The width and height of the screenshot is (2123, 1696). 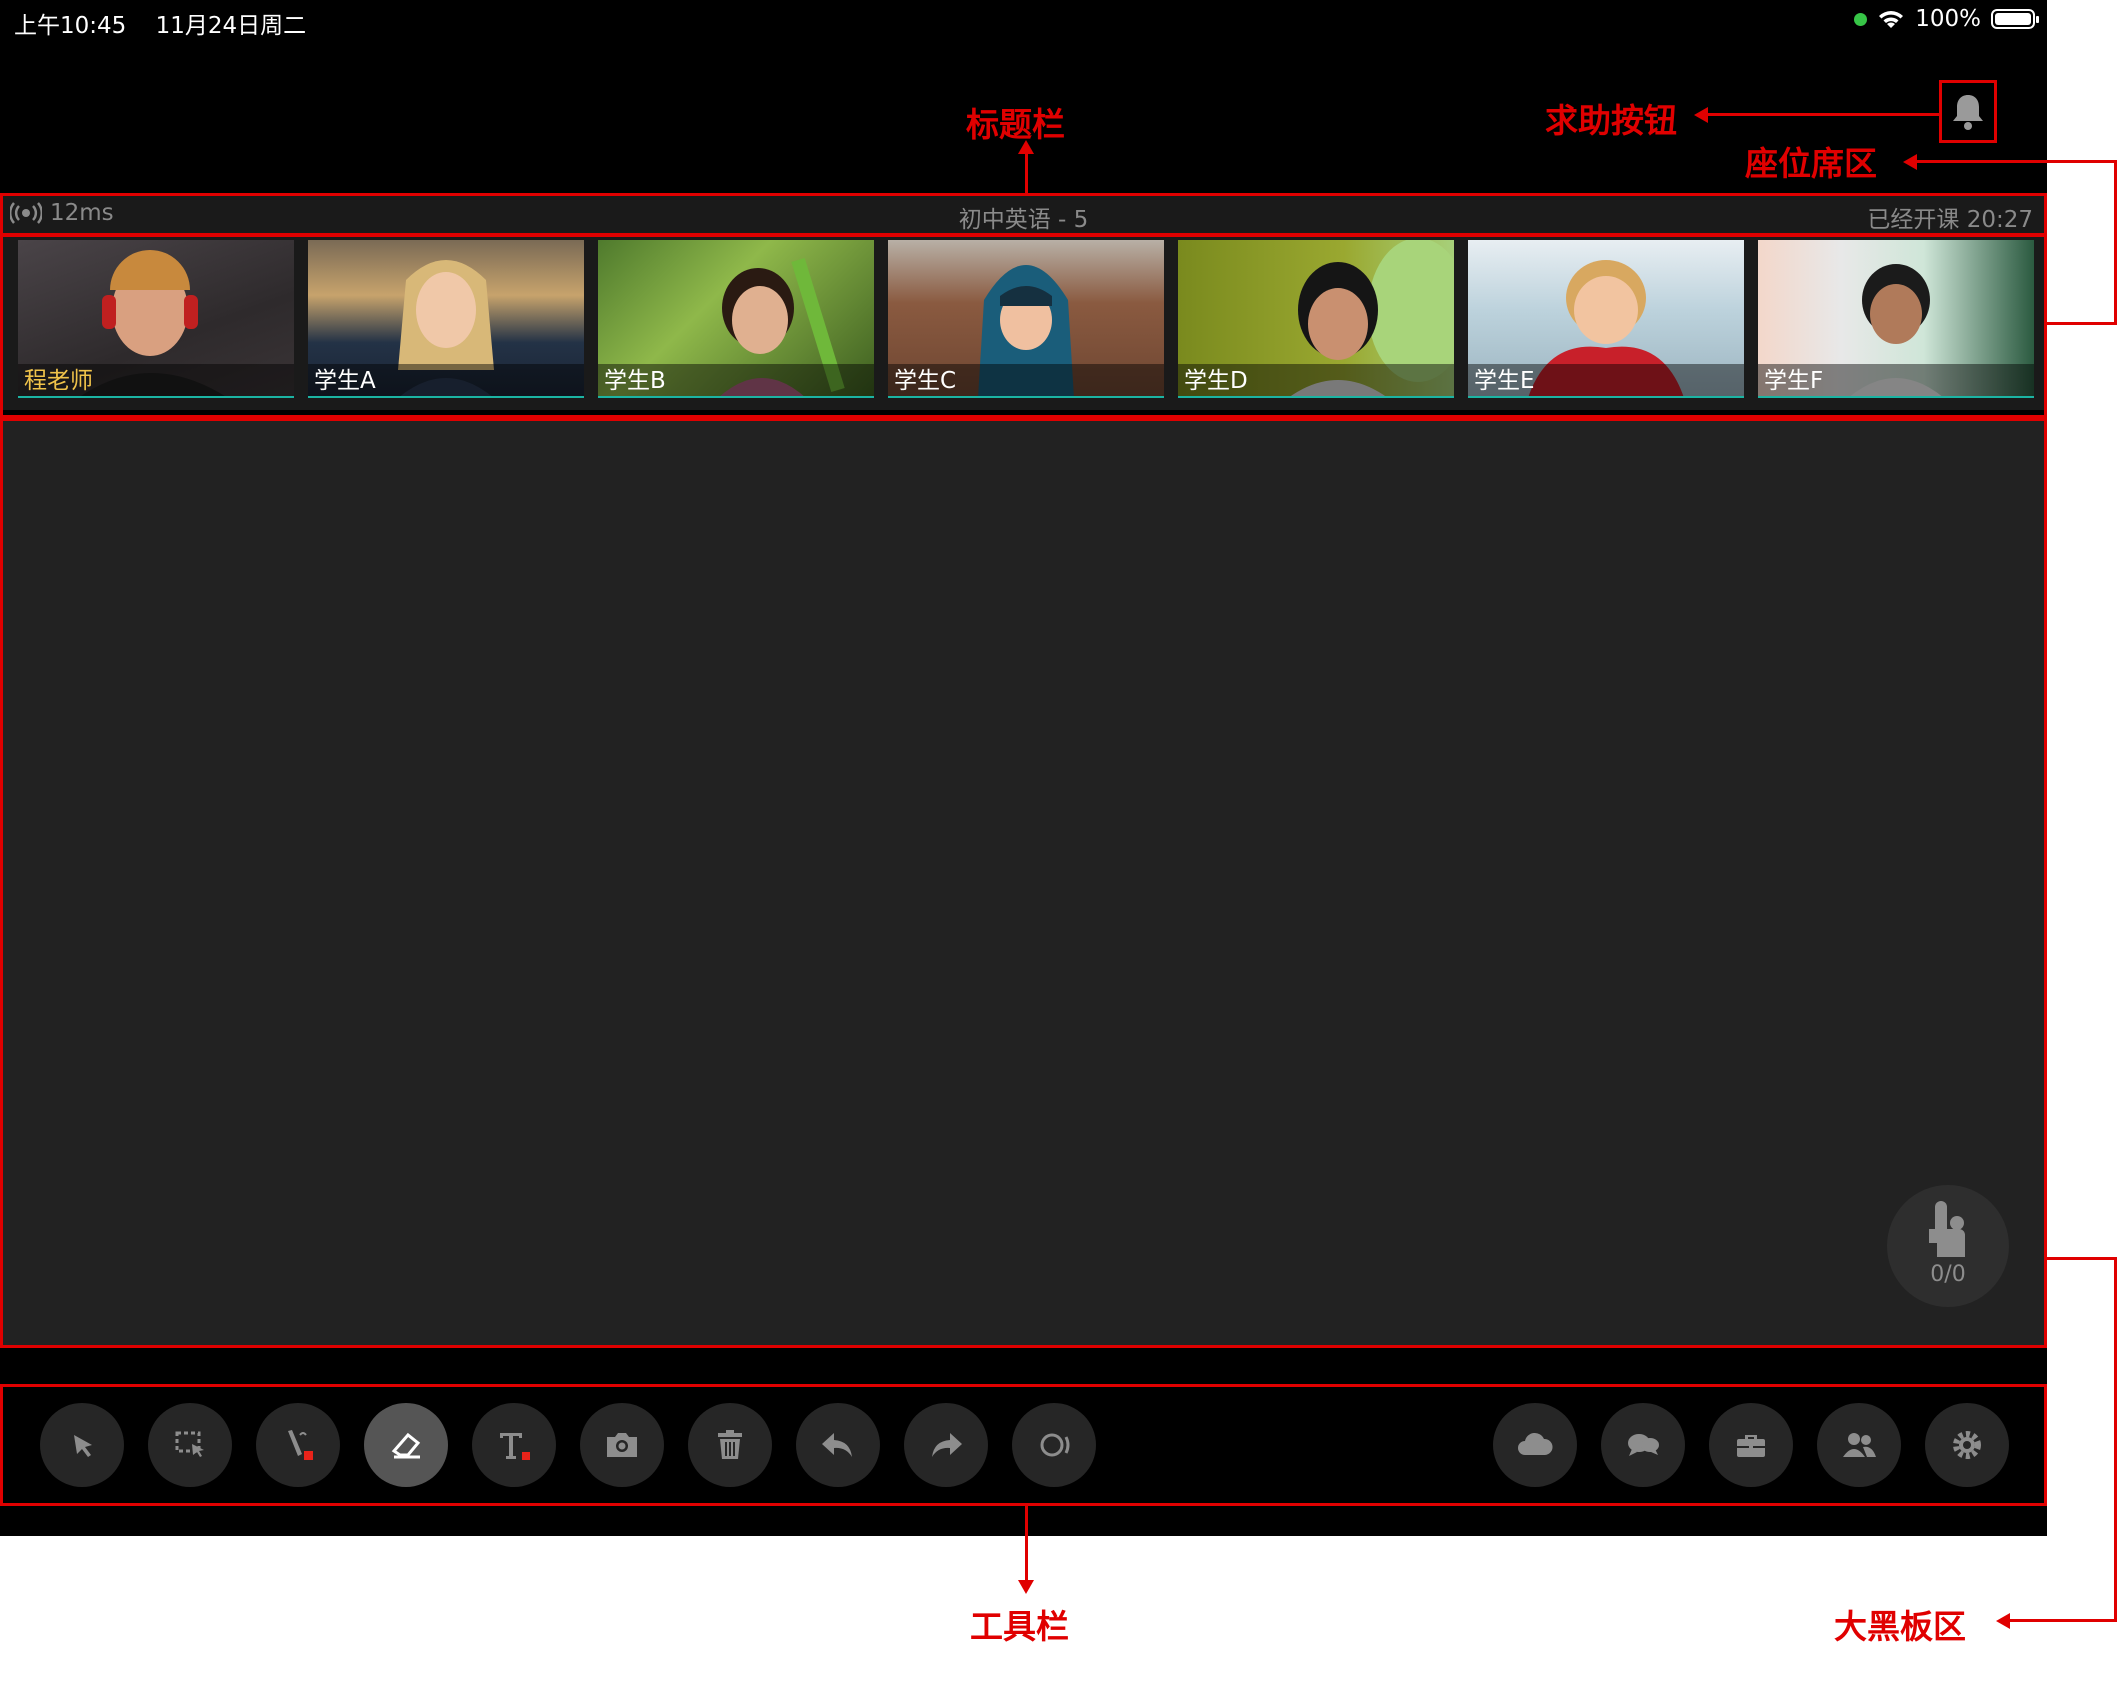 I want to click on help-button-arrow, so click(x=1701, y=115).